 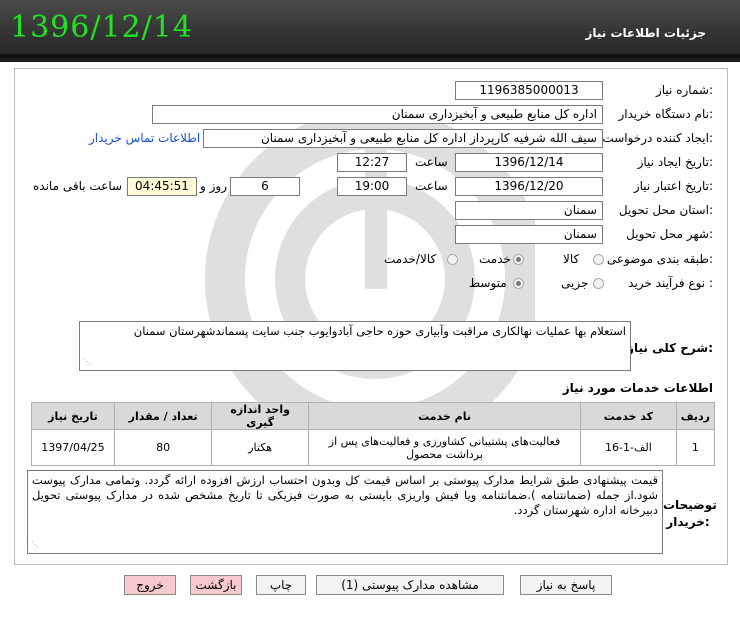 I want to click on validity-date-label: تاریخ اعتبار نیاز:, so click(x=673, y=186).